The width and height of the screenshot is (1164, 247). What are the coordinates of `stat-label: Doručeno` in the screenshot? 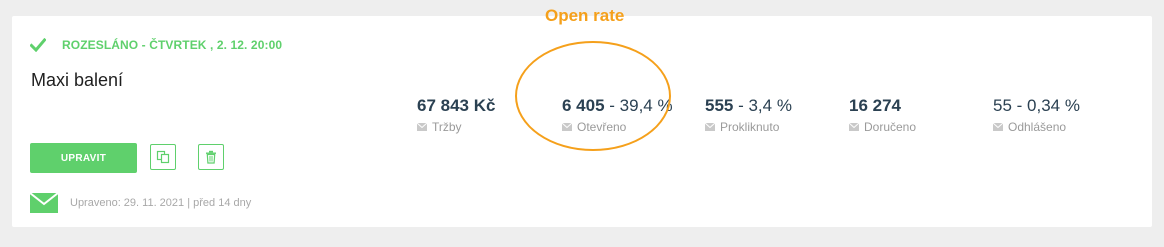 It's located at (882, 127).